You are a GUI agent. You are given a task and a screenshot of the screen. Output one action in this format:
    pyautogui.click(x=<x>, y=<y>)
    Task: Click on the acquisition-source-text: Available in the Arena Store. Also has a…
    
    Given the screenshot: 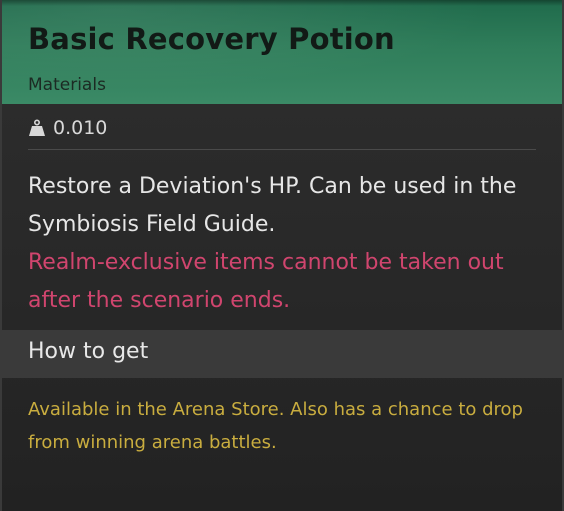 What is the action you would take?
    pyautogui.click(x=275, y=426)
    